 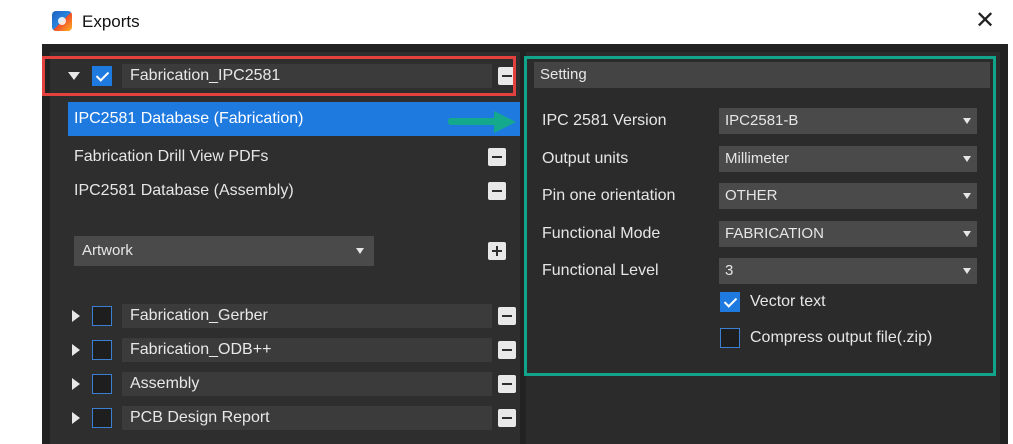 I want to click on list-item-drill-view-pdfs: Fabrication Drill View PDFs, so click(x=294, y=157).